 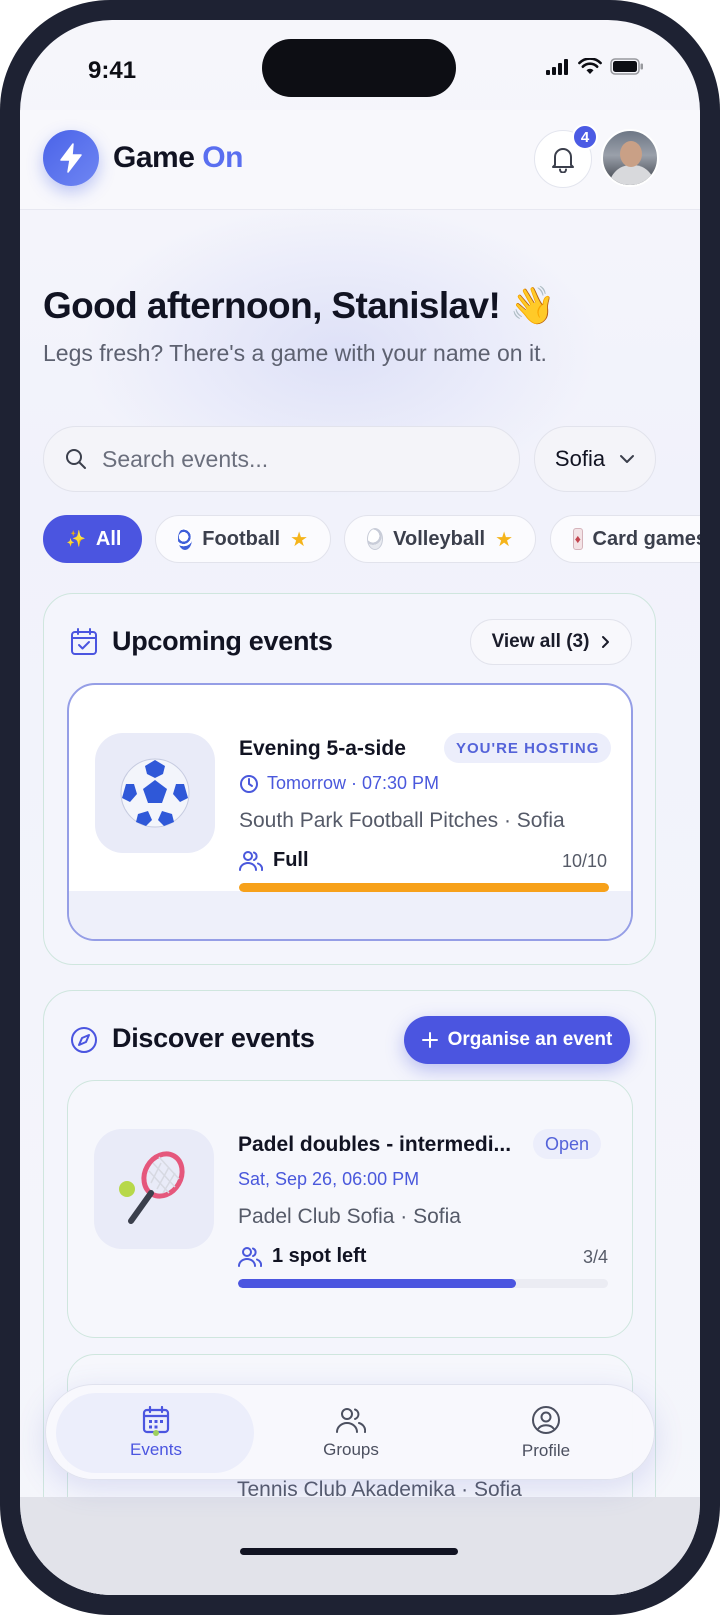 I want to click on avatar-shirt, so click(x=632, y=175).